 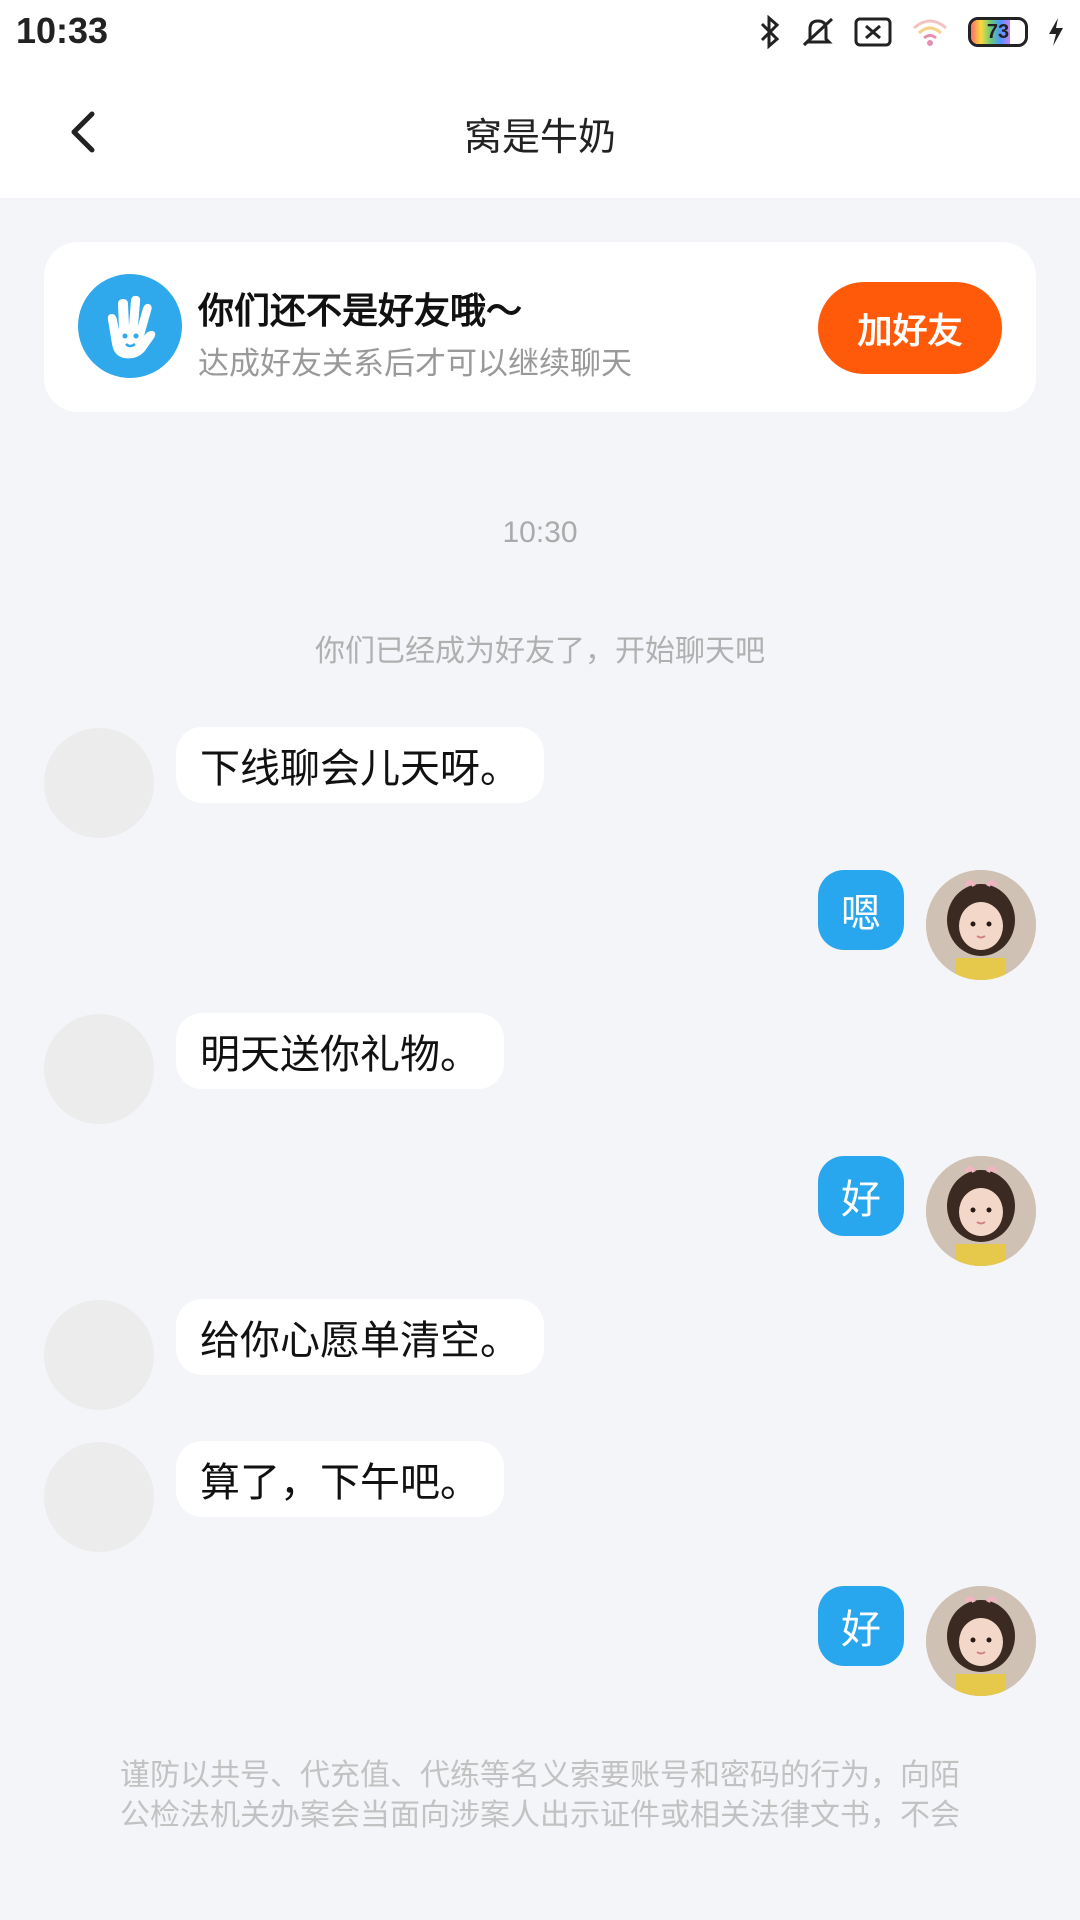 I want to click on status-icons: 73, so click(x=912, y=32).